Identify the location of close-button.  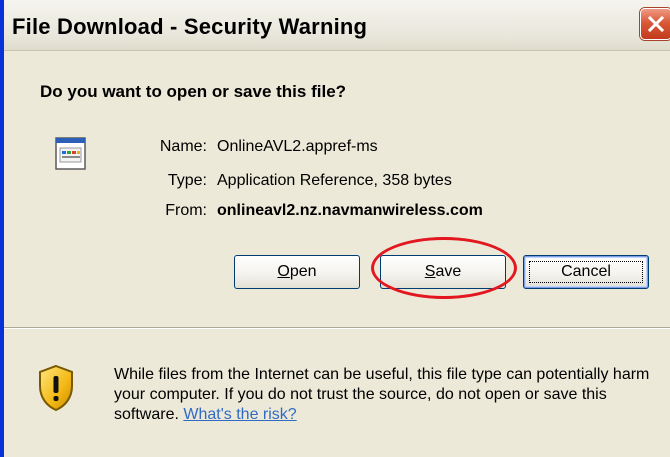
(655, 24).